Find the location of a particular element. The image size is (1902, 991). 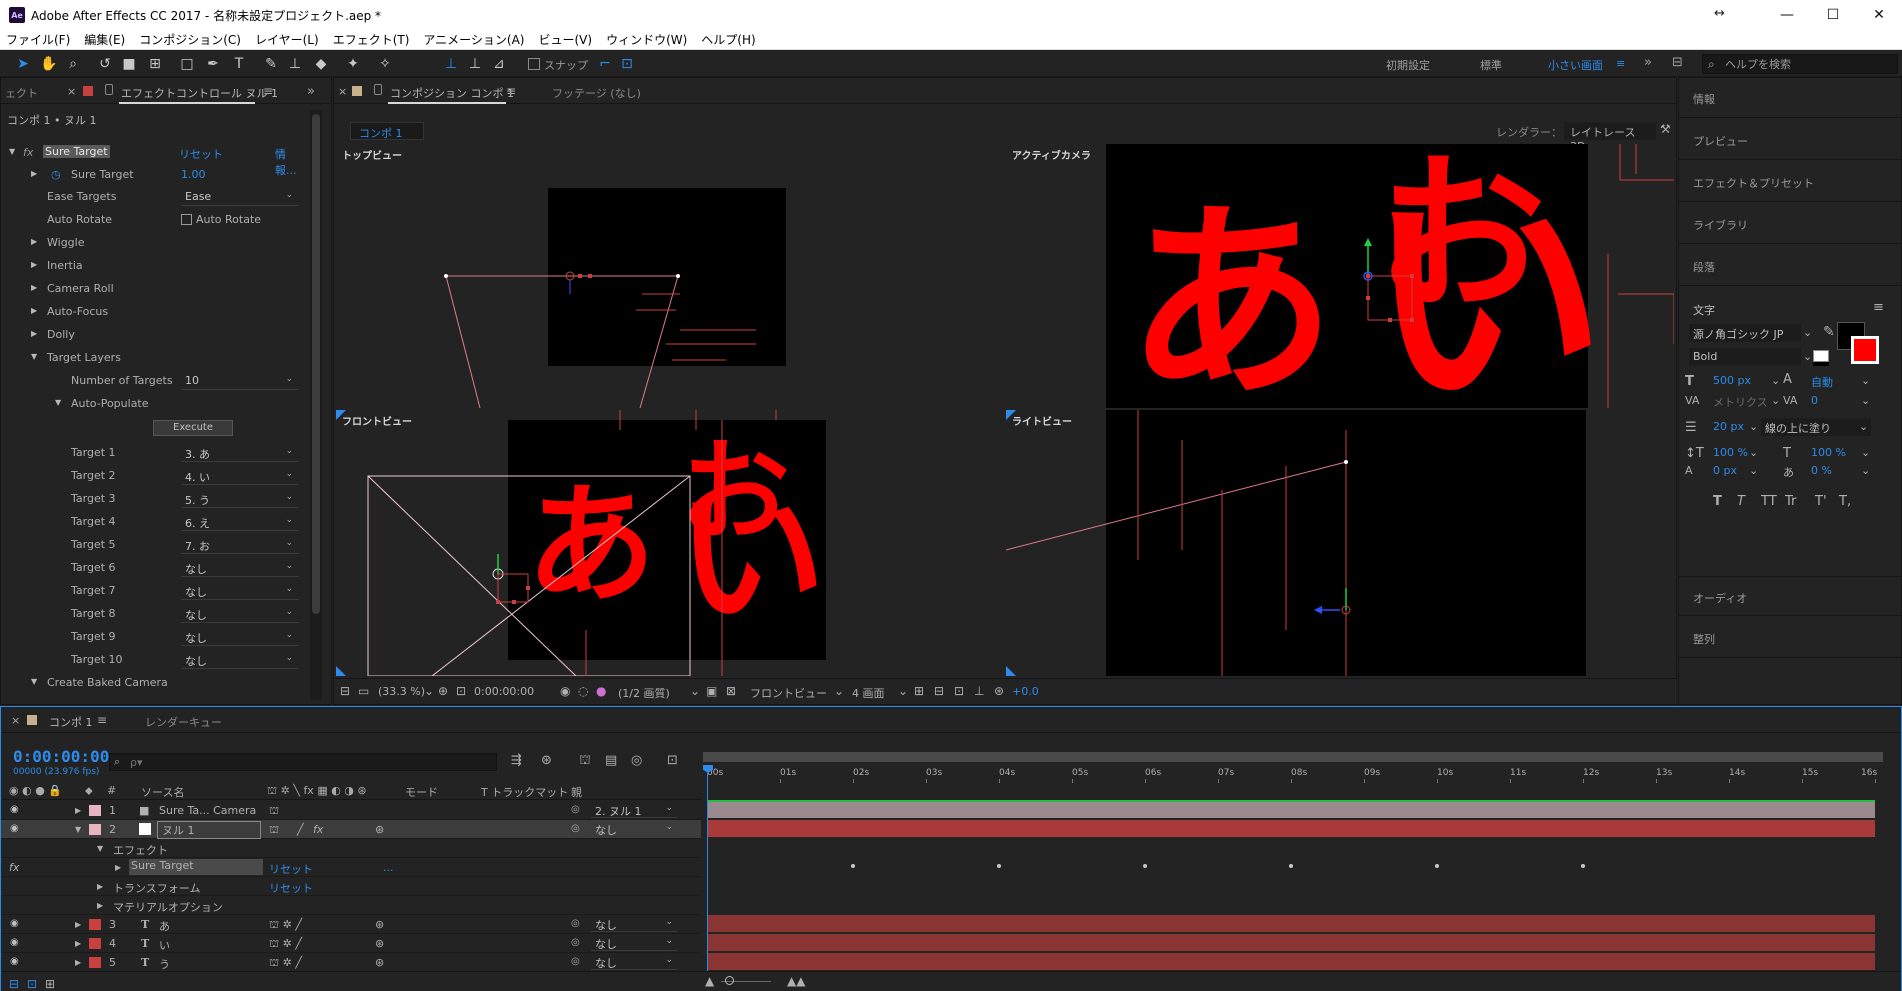

panel-effects-presets: エフェクト＆プリセット is located at coordinates (1790, 182).